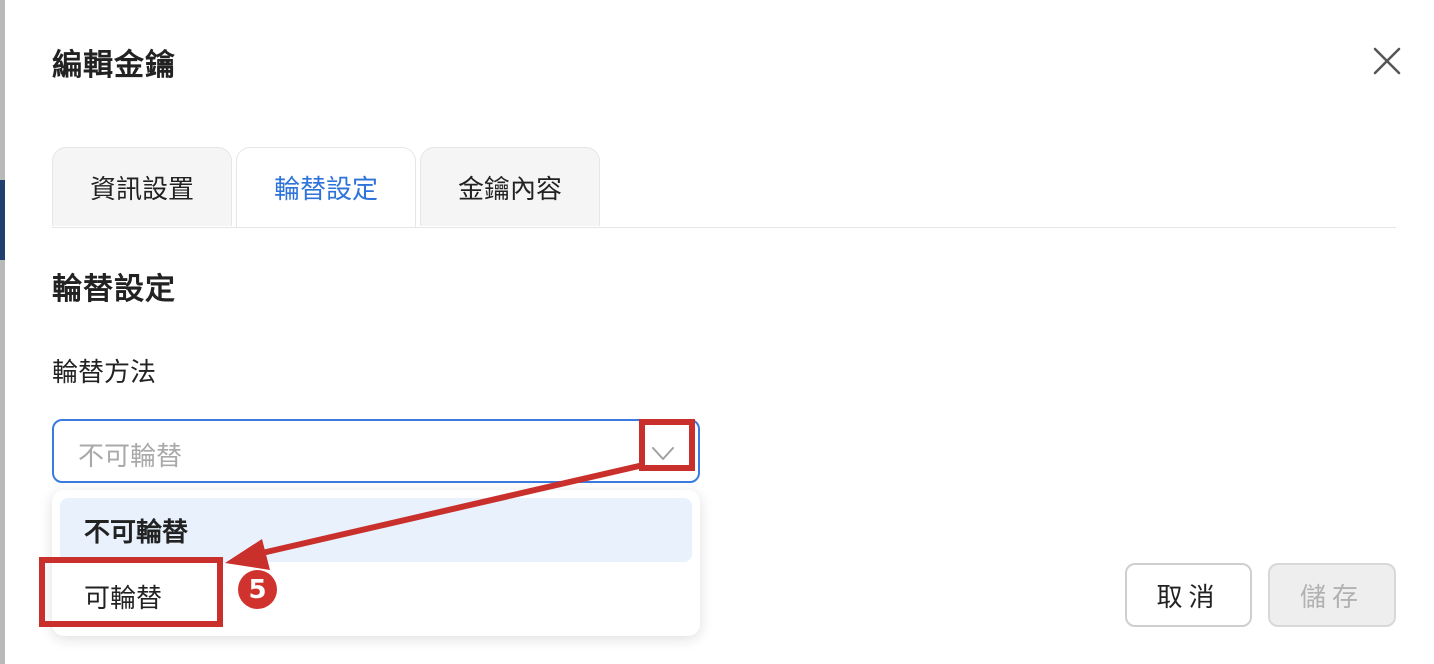 This screenshot has height=664, width=1434. I want to click on tab-bar: 資訊設置 輪替設定 金鑰內容, so click(724, 187).